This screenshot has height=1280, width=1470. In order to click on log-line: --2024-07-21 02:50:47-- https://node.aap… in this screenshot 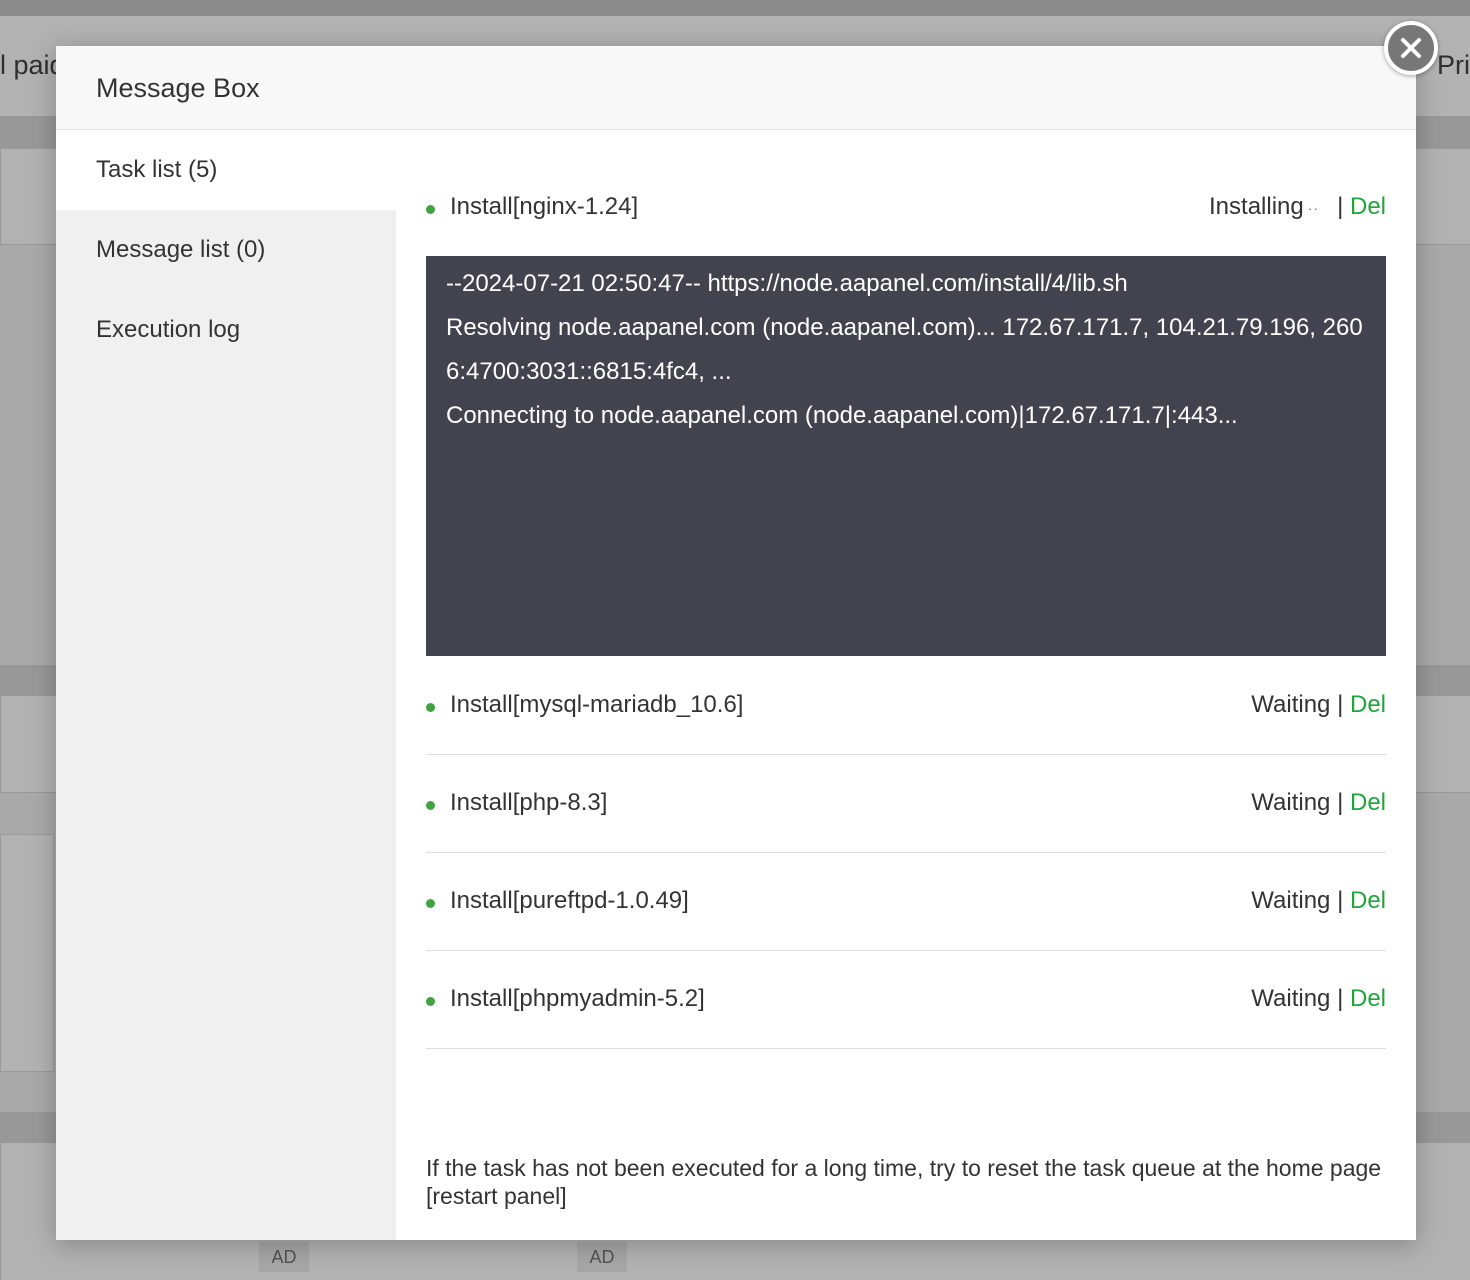, I will do `click(787, 283)`.